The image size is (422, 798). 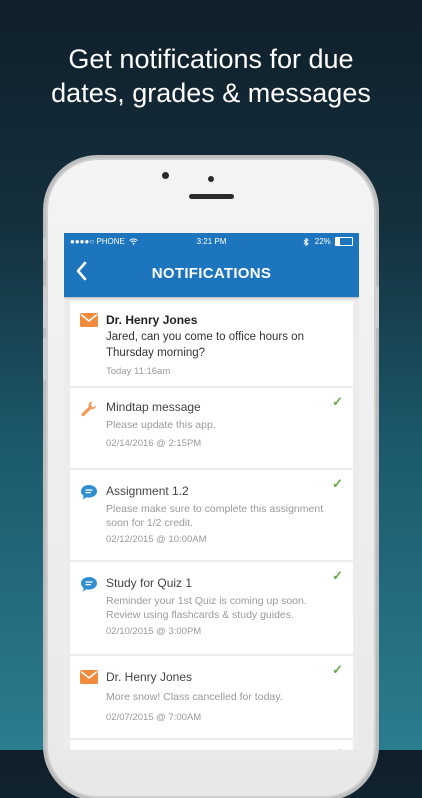 I want to click on notification-date: 02/12/2015 @ 10:00AM, so click(x=156, y=539).